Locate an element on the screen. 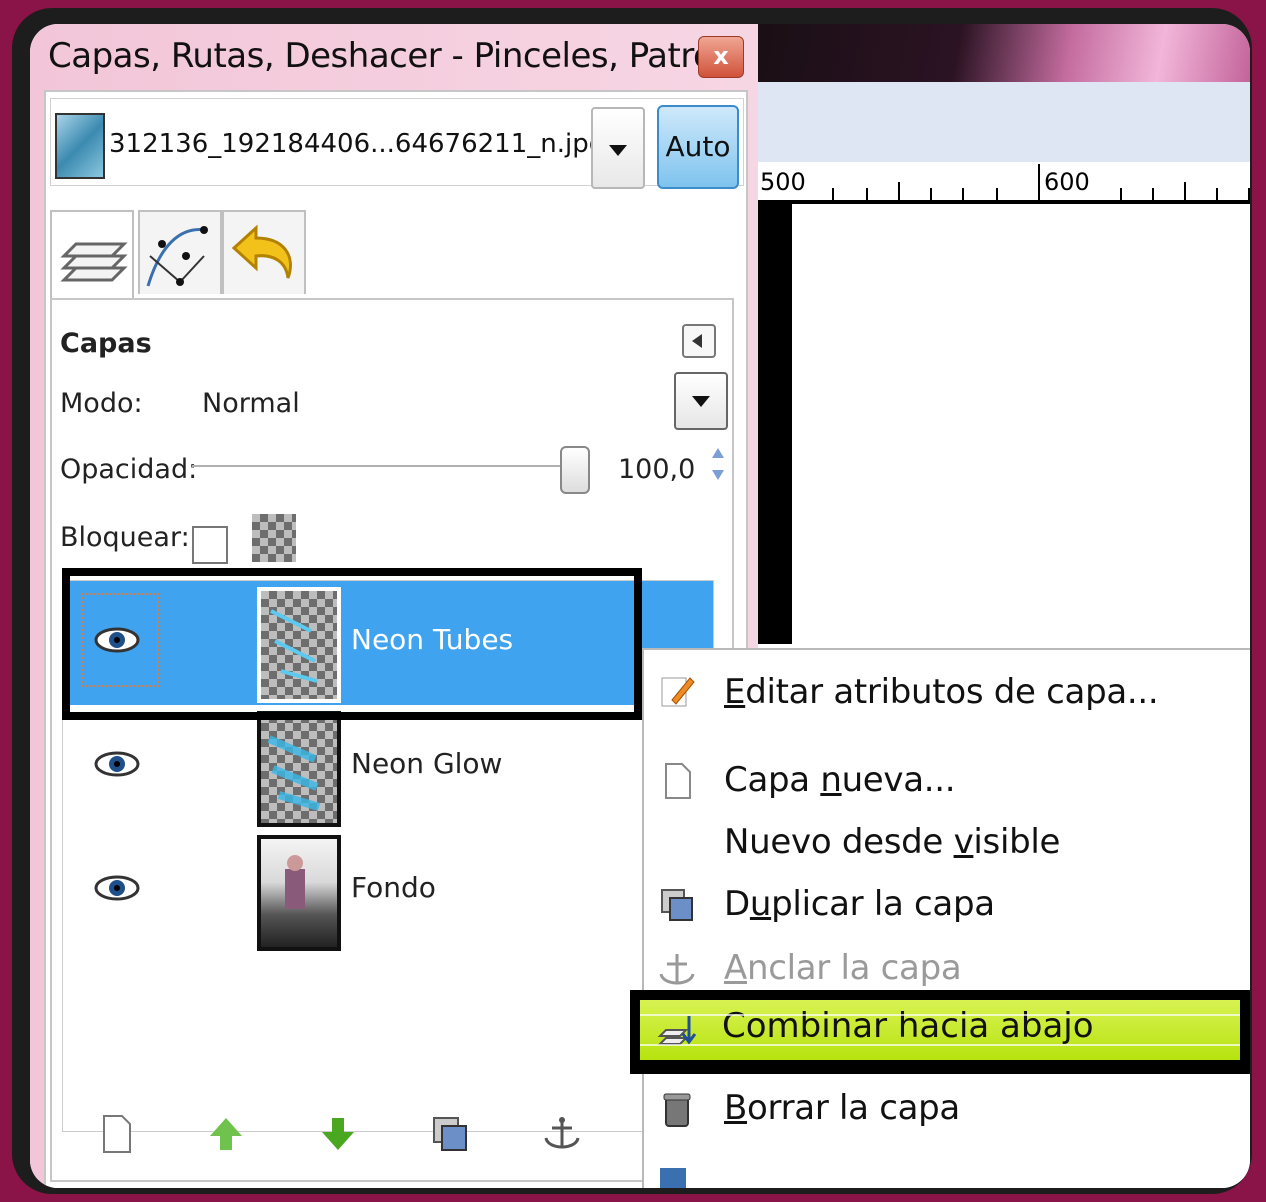 The width and height of the screenshot is (1266, 1202). auto-button: Auto is located at coordinates (698, 147).